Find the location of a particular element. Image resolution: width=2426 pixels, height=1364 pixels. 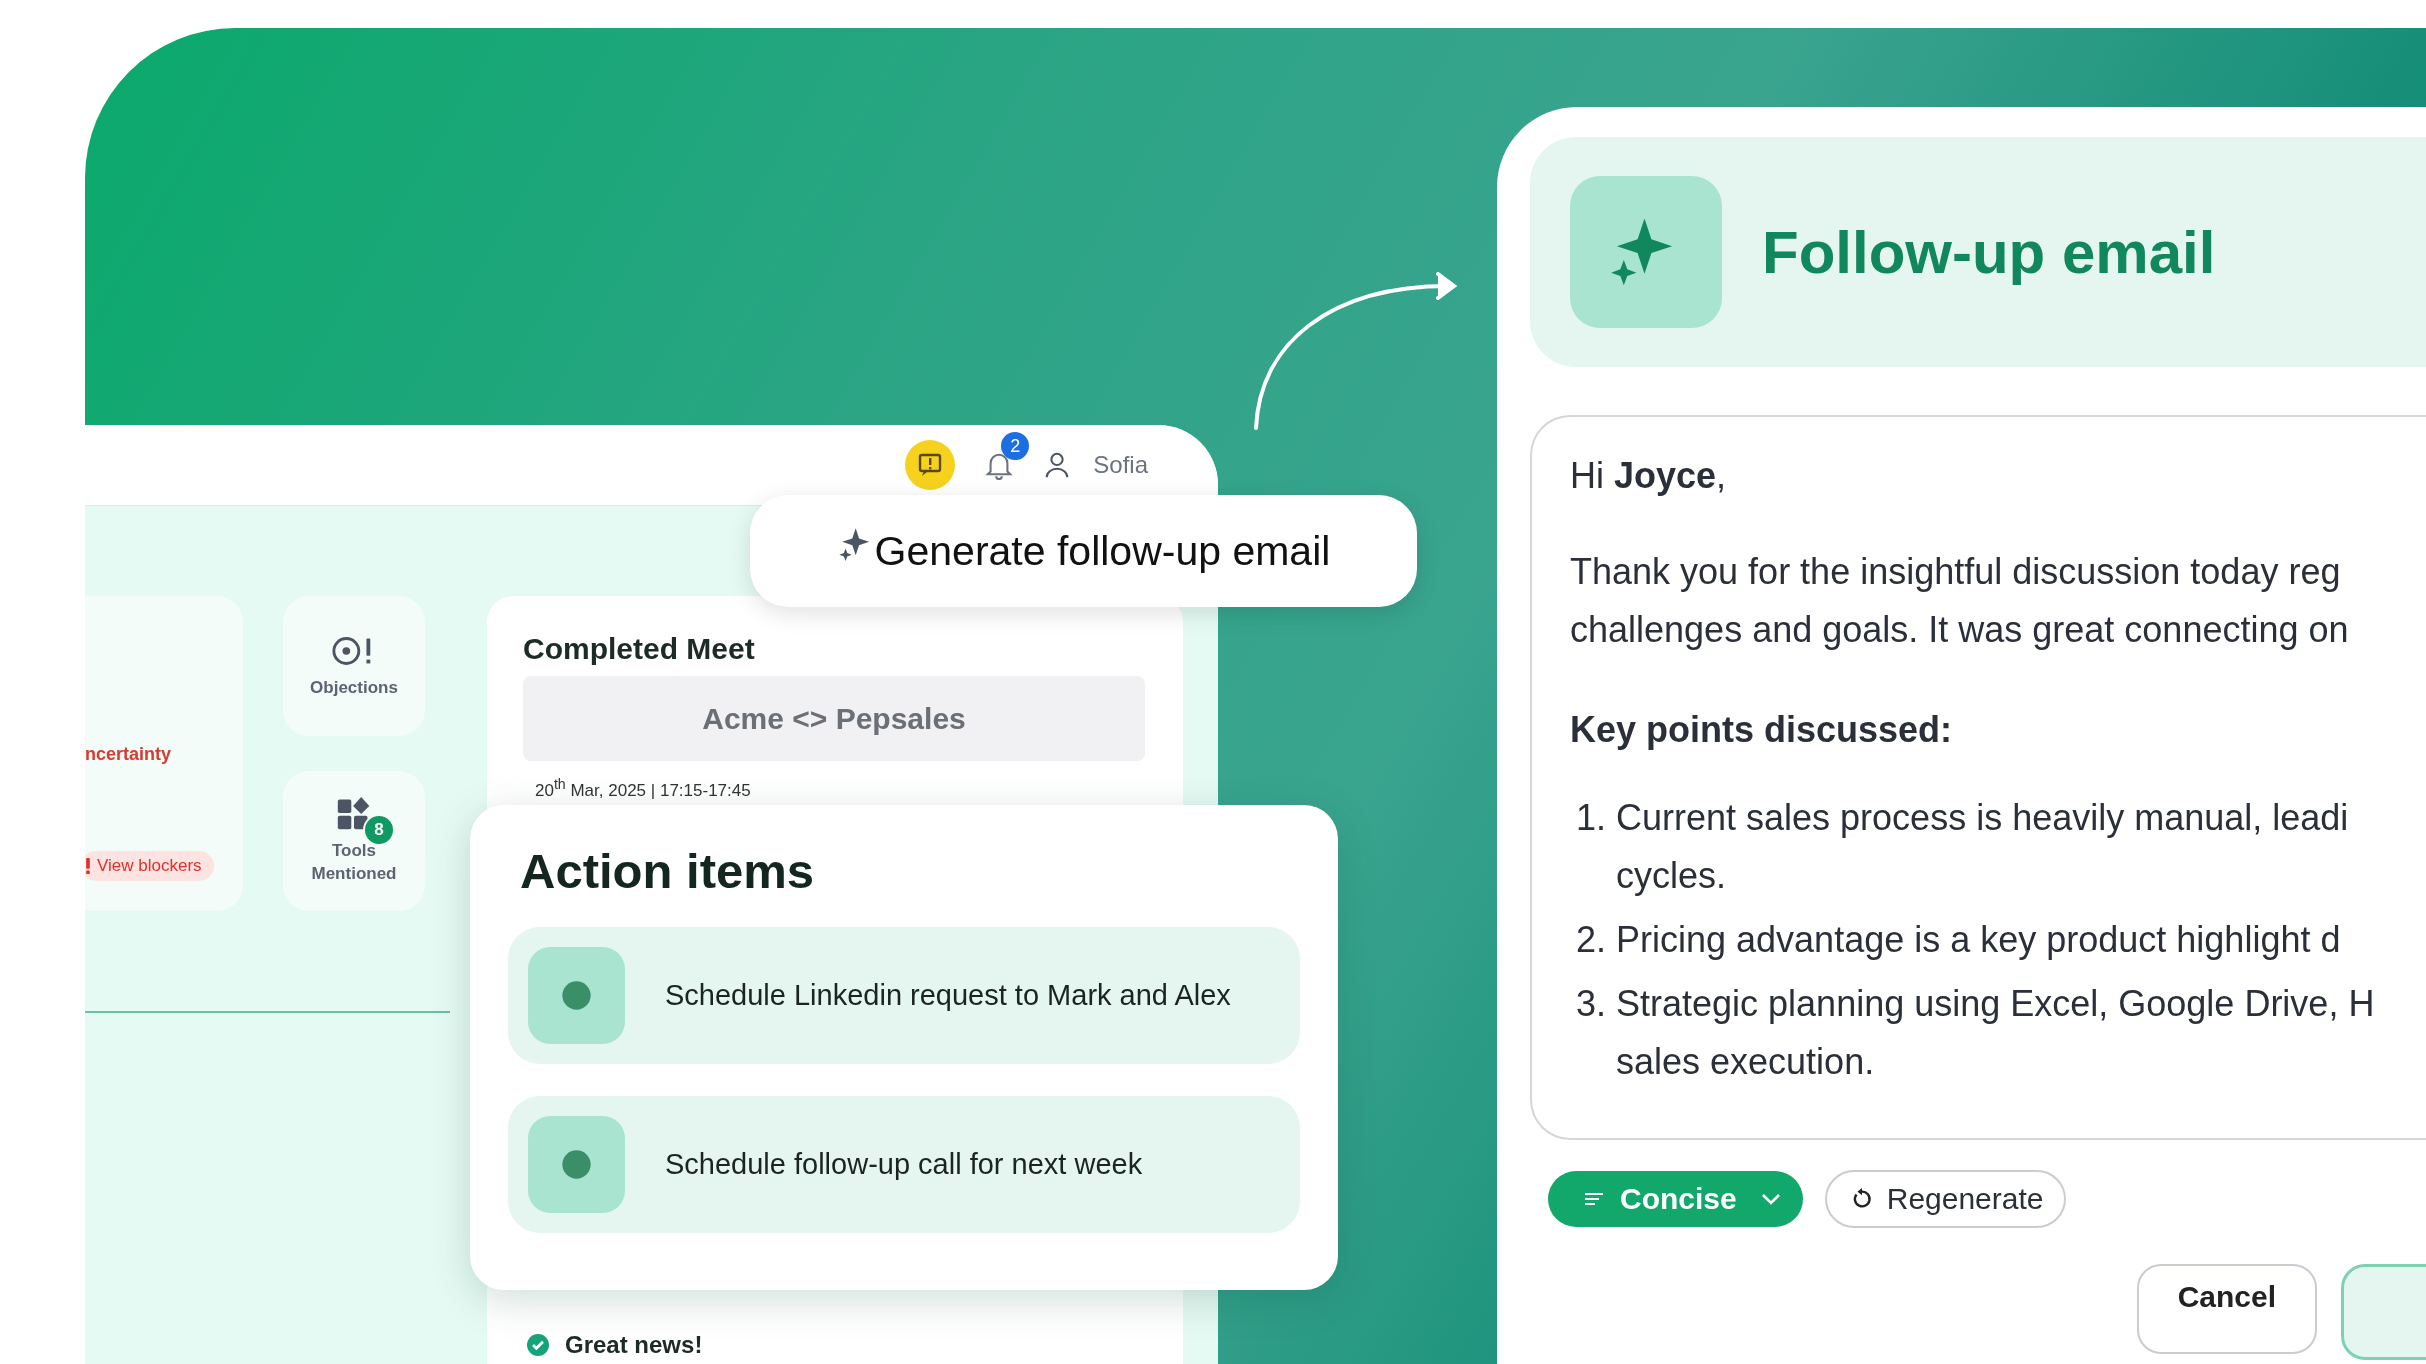

notification-badge: 2 is located at coordinates (1015, 446).